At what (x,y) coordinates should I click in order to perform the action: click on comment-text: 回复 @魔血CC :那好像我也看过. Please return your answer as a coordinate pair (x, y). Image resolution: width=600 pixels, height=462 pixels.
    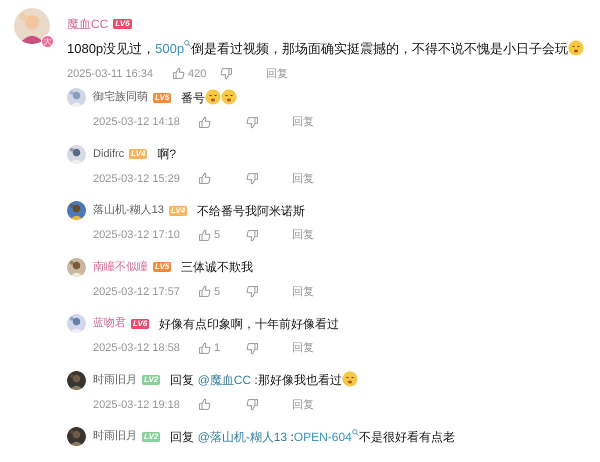
    Looking at the image, I should click on (264, 380).